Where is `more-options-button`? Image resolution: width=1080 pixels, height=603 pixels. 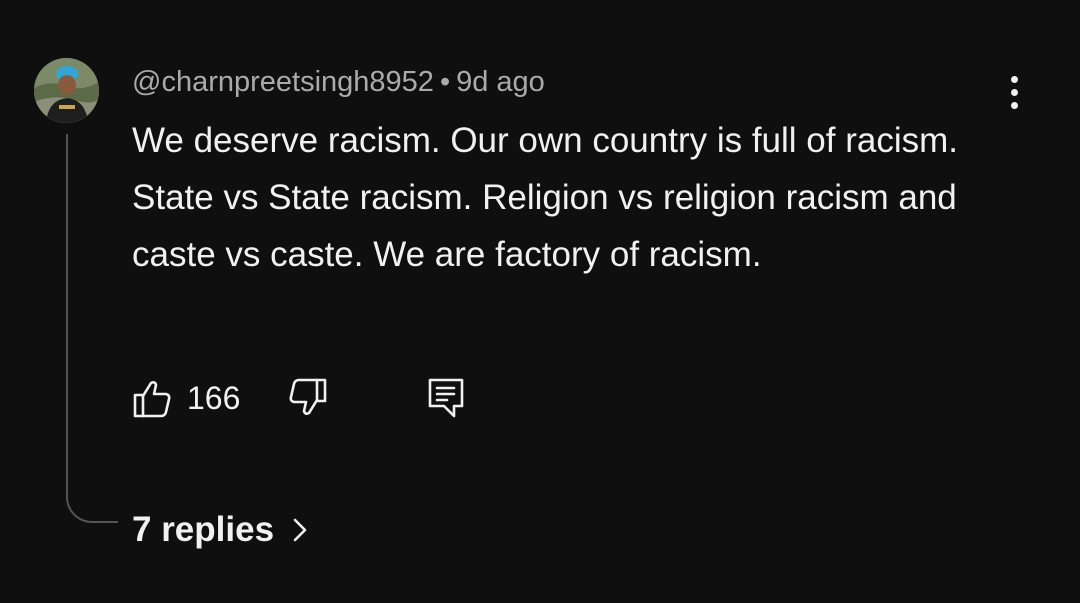
more-options-button is located at coordinates (1014, 92).